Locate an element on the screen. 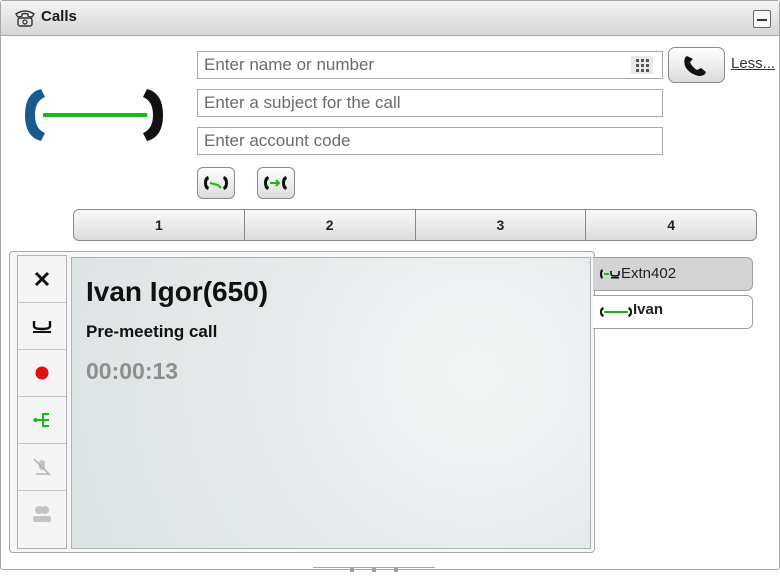  hangup-button is located at coordinates (42, 279).